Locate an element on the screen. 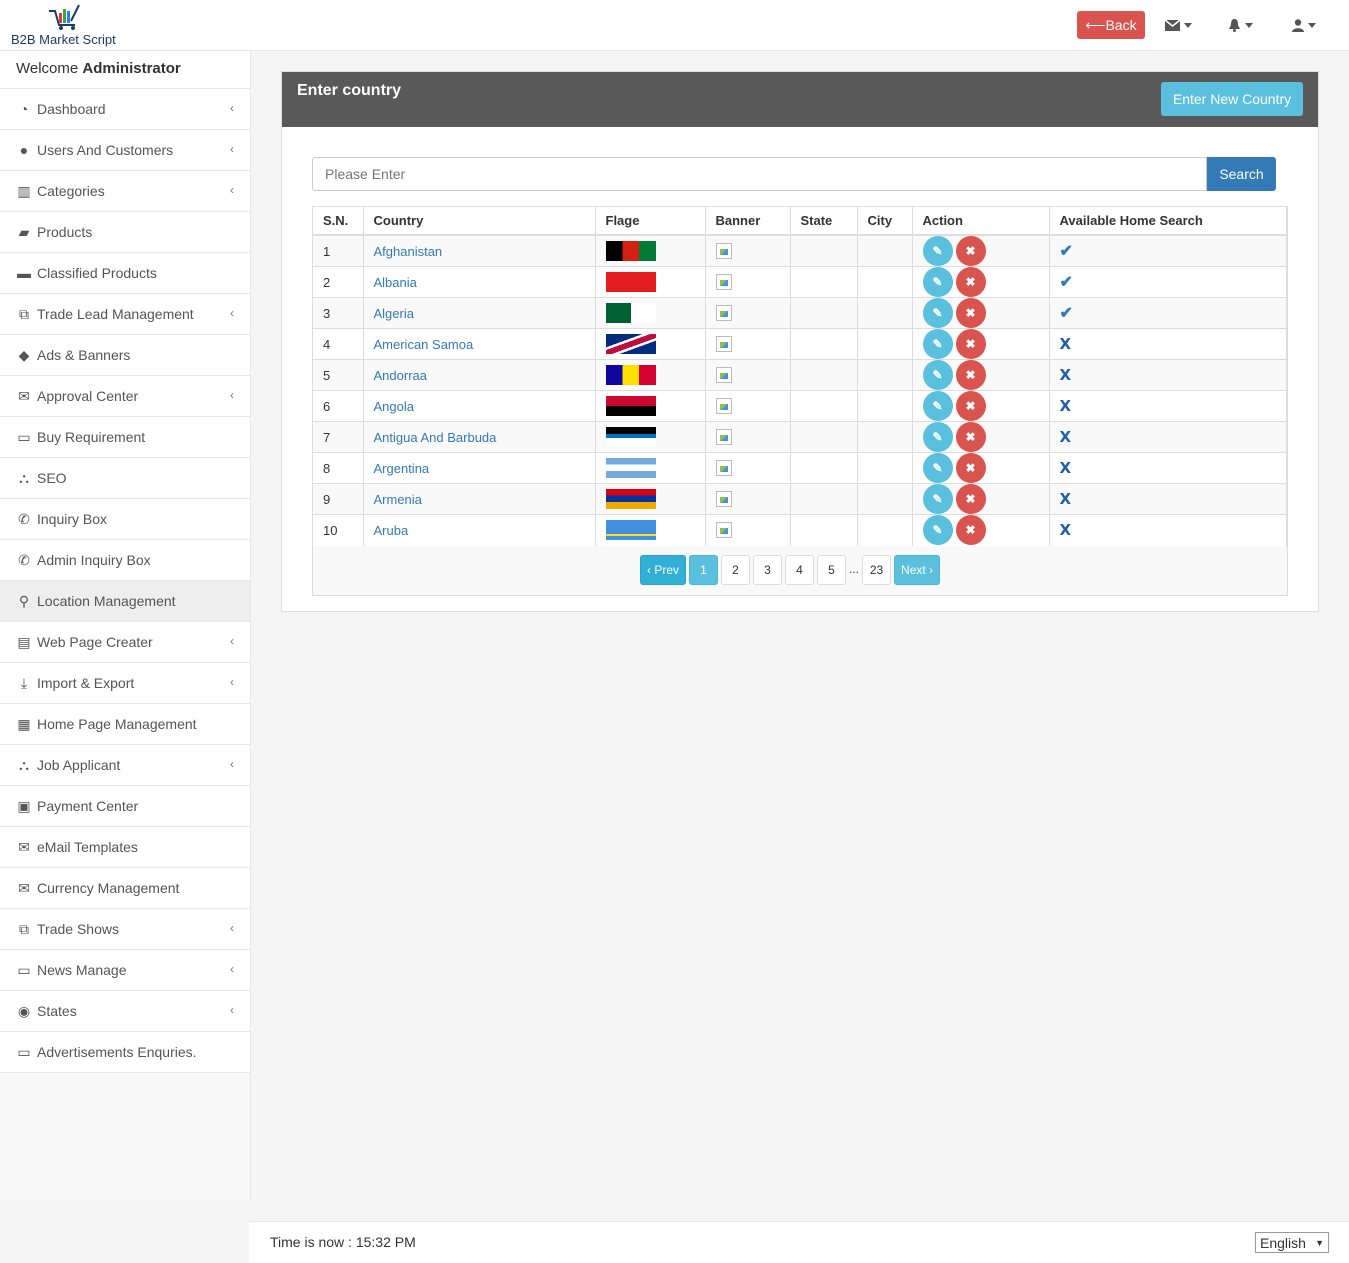 The image size is (1349, 1263). cell-country: Albania is located at coordinates (479, 282).